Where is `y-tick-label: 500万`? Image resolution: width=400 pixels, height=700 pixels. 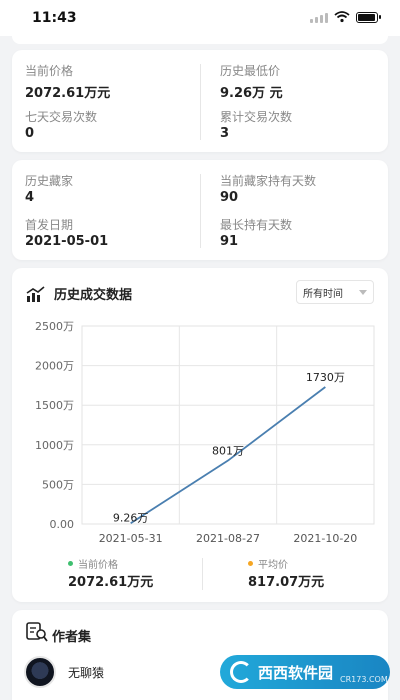
y-tick-label: 500万 is located at coordinates (58, 484).